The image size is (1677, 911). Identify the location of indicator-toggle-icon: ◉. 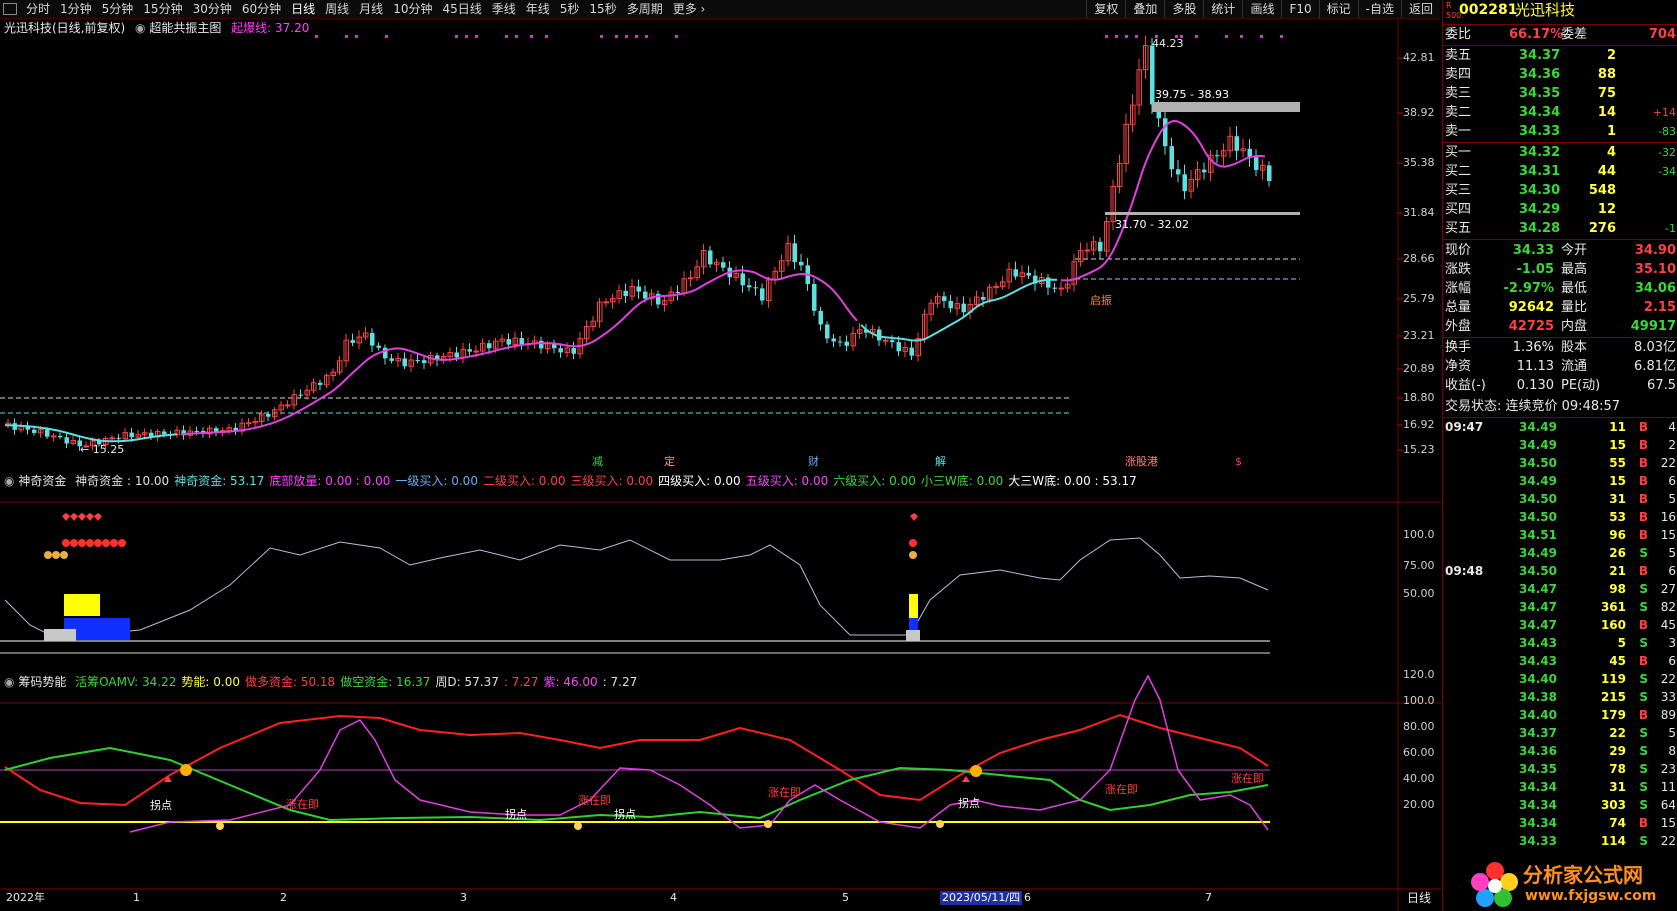
(140, 28).